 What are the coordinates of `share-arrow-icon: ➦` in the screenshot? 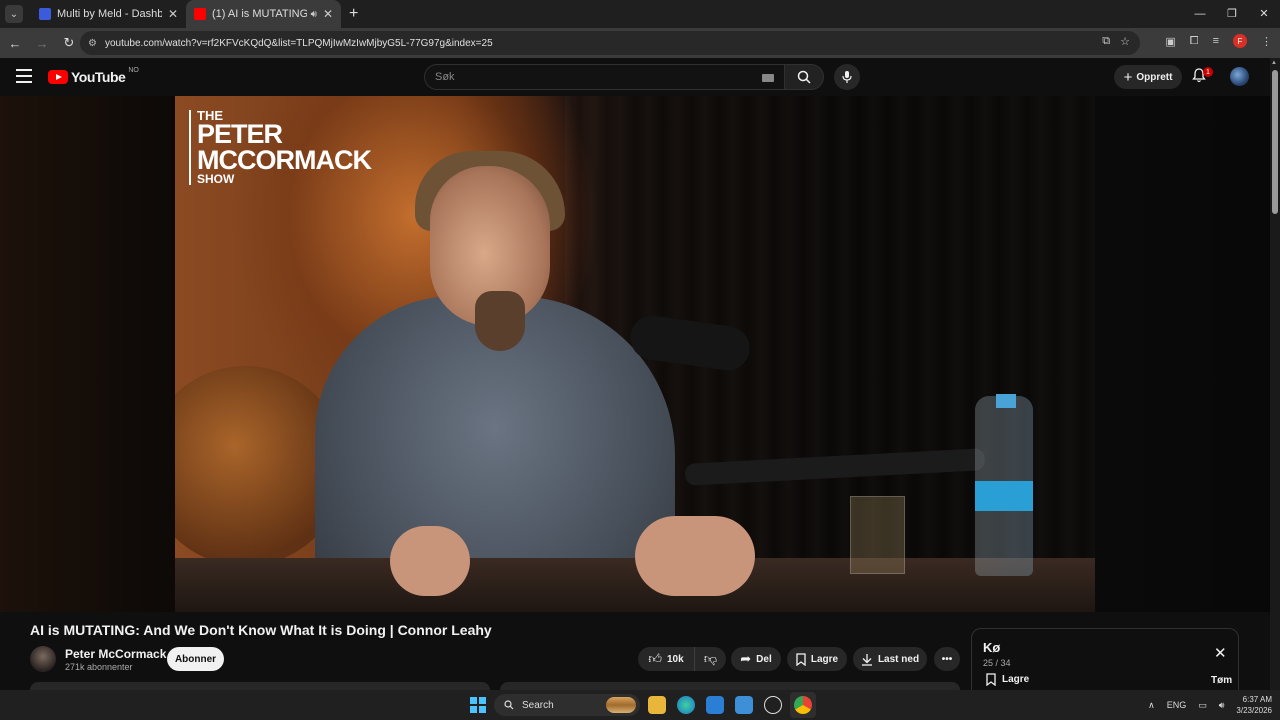 It's located at (746, 658).